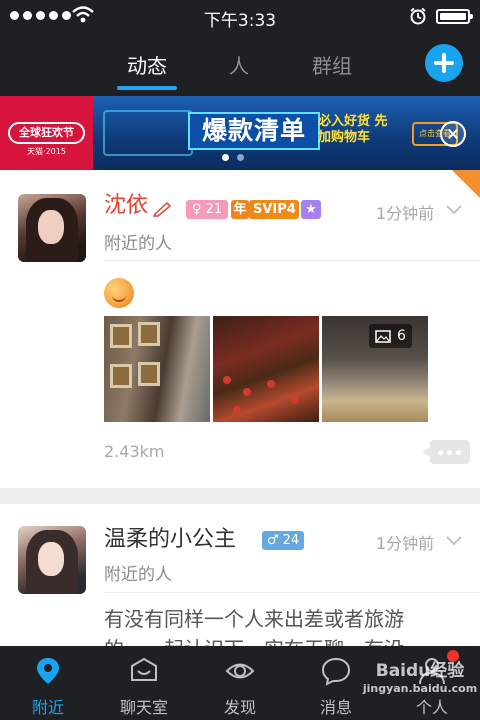 Image resolution: width=480 pixels, height=720 pixels. What do you see at coordinates (46, 151) in the screenshot?
I see `banner-logo-sub: 天猫·2015` at bounding box center [46, 151].